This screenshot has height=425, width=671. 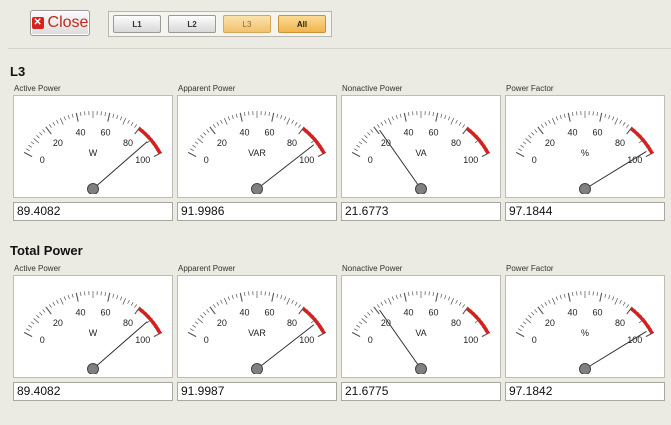 What do you see at coordinates (37, 23) in the screenshot?
I see `close-x-icon: ✕` at bounding box center [37, 23].